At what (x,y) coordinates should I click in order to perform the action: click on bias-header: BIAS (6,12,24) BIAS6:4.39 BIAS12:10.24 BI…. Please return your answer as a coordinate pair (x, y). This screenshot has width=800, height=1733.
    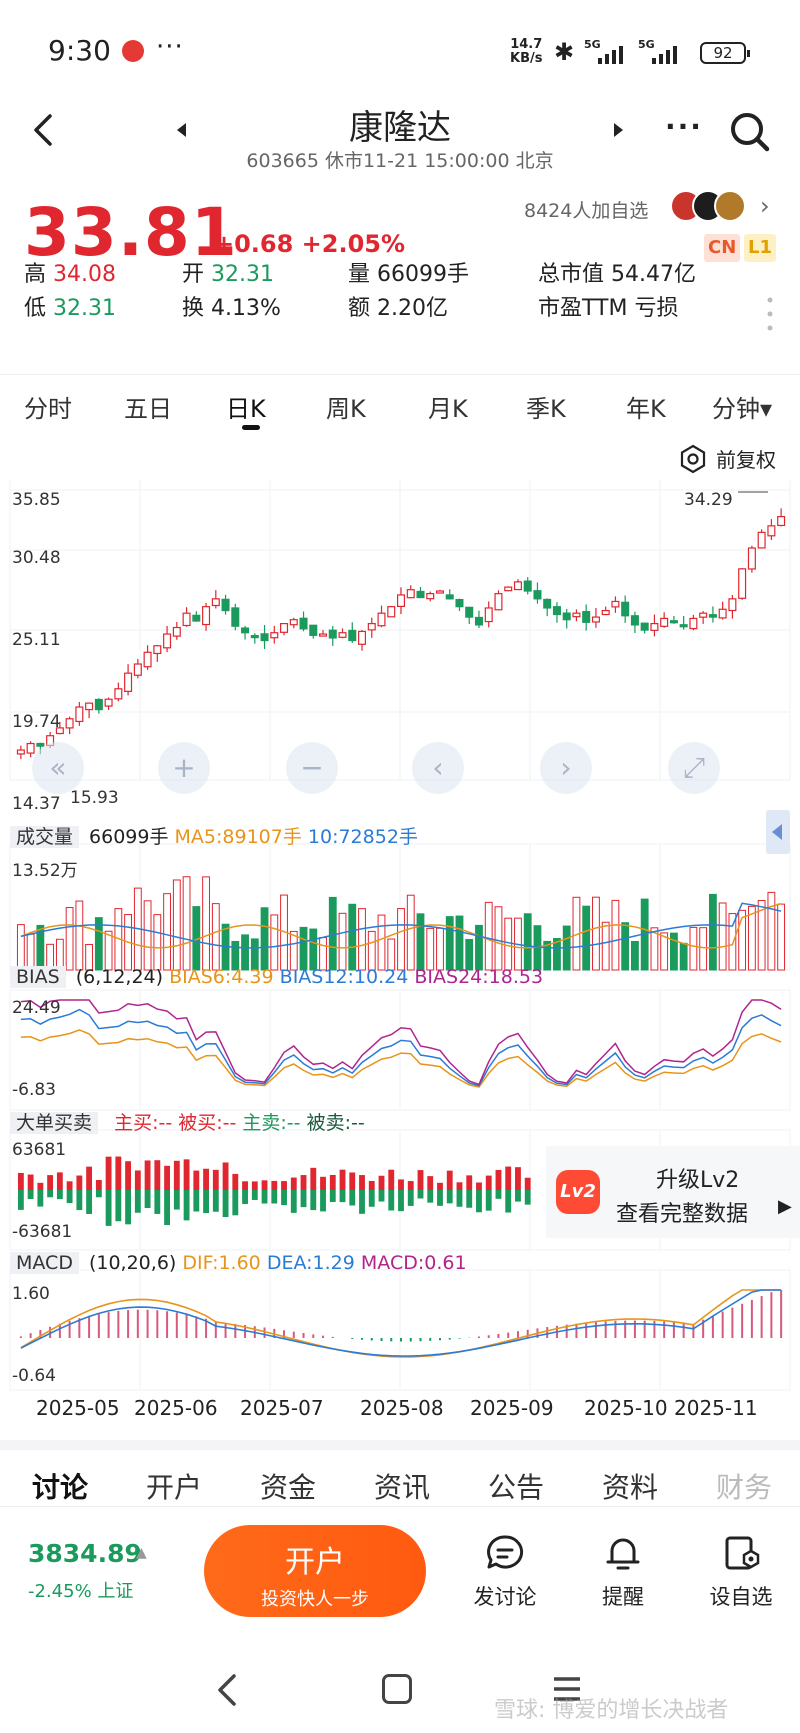
    Looking at the image, I should click on (276, 977).